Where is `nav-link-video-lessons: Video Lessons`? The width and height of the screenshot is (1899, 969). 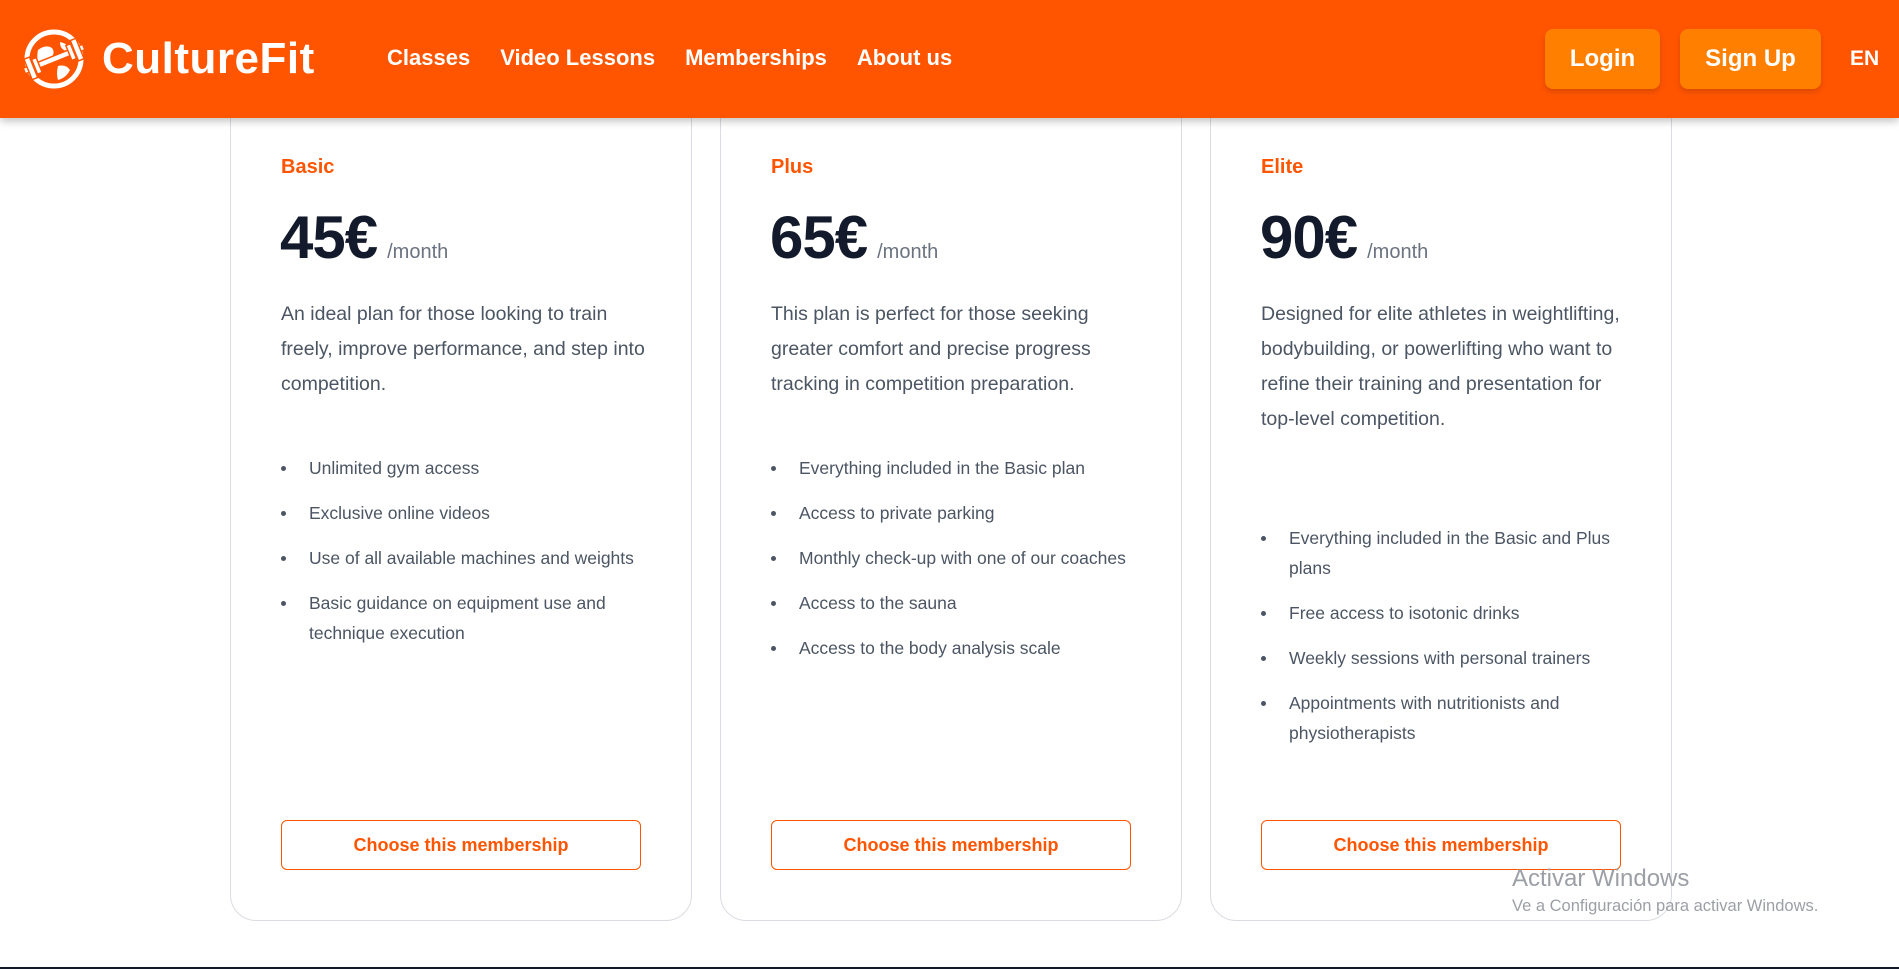
nav-link-video-lessons: Video Lessons is located at coordinates (577, 57).